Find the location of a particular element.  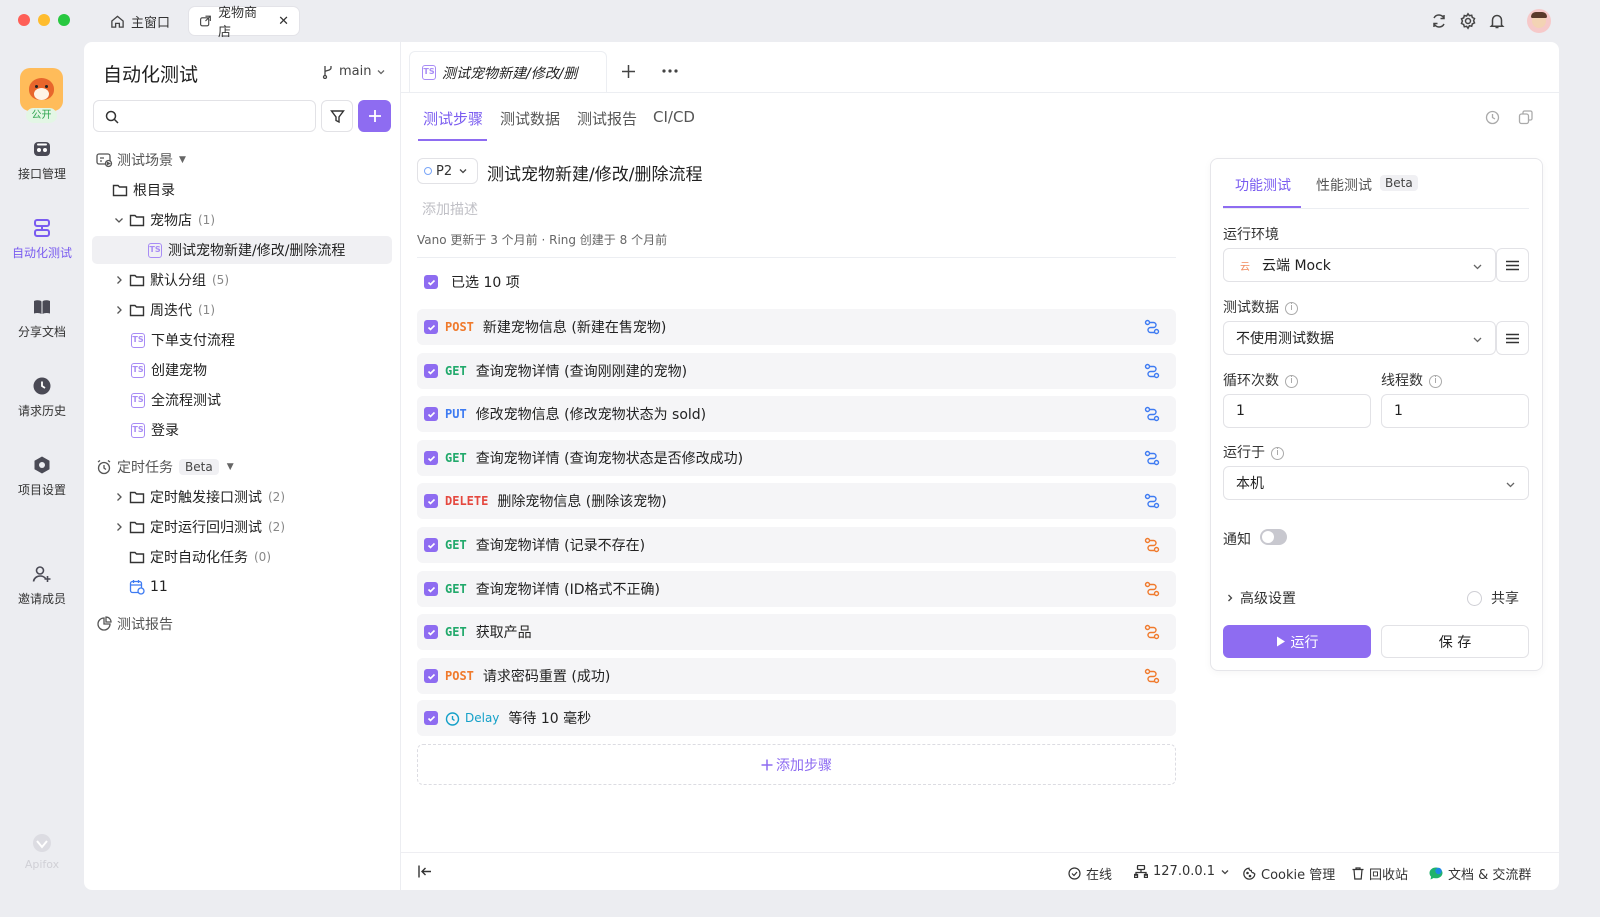

scenario-title: 测试宠物新建/修改/删除流程 is located at coordinates (594, 172).